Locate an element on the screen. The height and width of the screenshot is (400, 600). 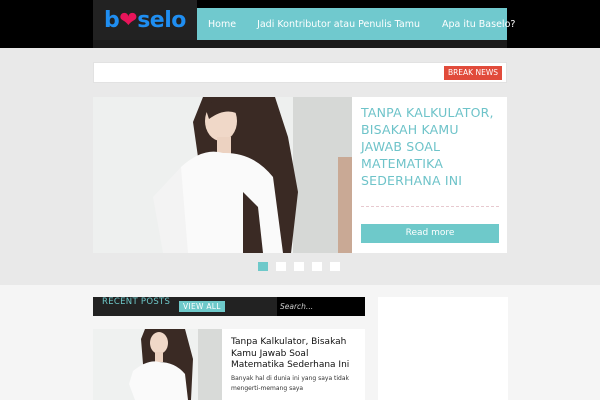
nav-item-kontributor: Jadi Kontributor atau Penulis Tamu is located at coordinates (338, 24).